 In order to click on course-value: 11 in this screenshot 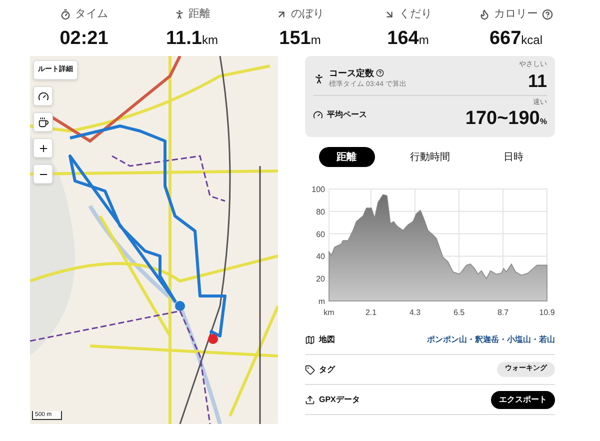, I will do `click(537, 80)`.